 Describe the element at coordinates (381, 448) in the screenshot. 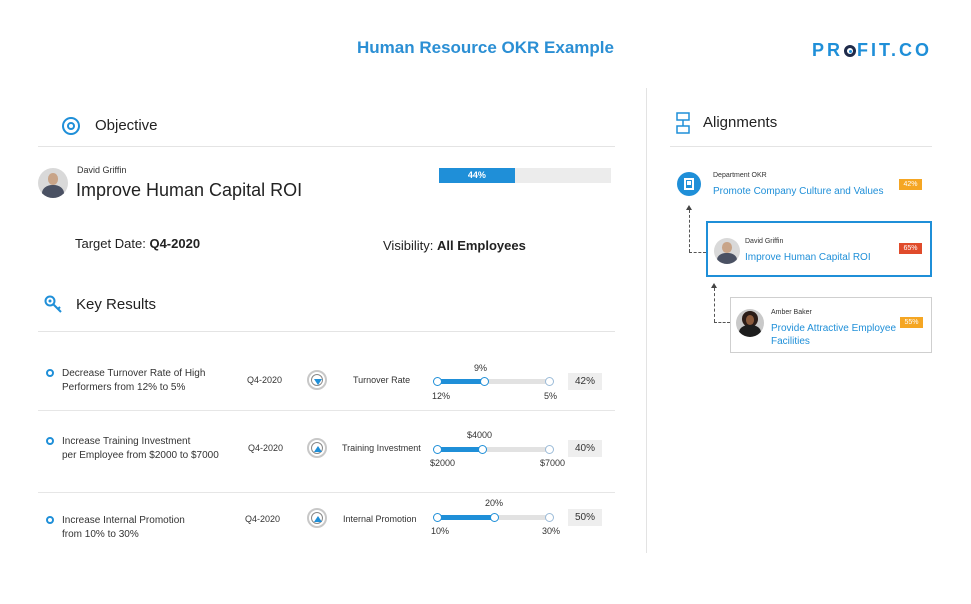

I see `kr-2-metric: Training Investment` at that location.